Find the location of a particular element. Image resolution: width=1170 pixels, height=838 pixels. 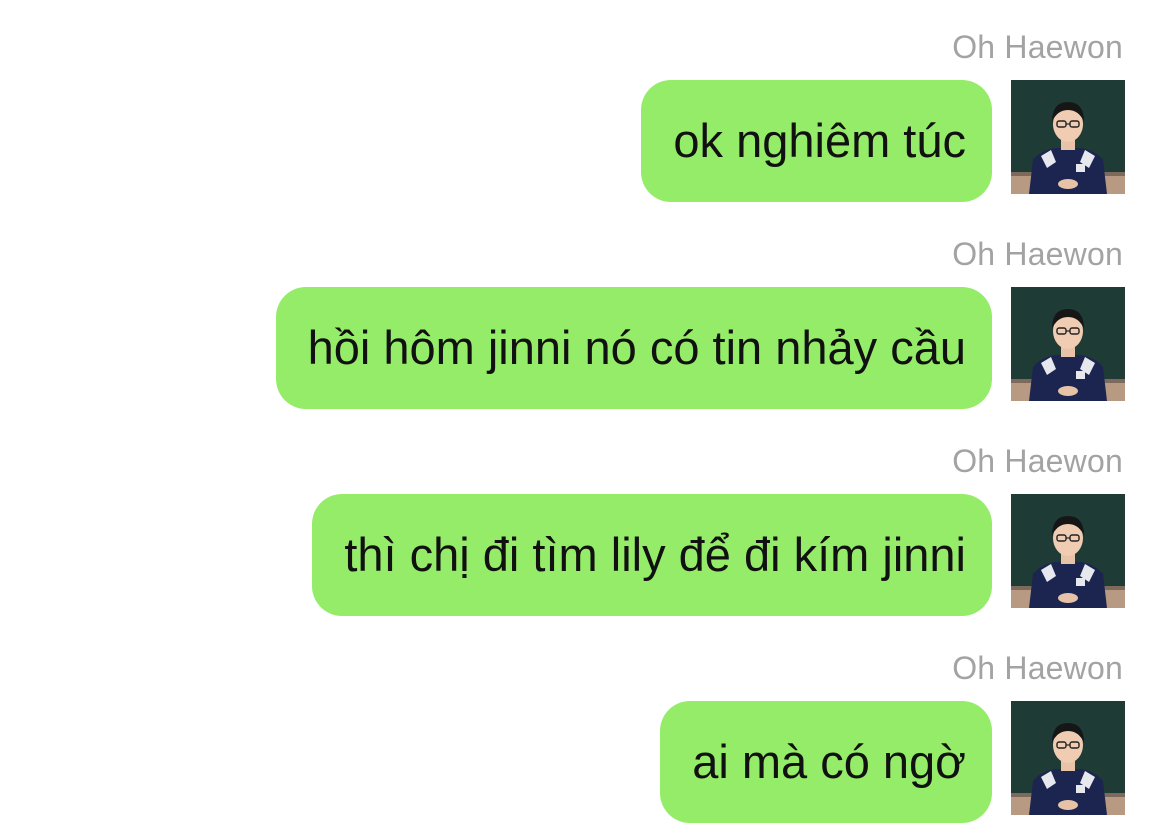

message-bubble: ok nghiêm túc is located at coordinates (816, 141).